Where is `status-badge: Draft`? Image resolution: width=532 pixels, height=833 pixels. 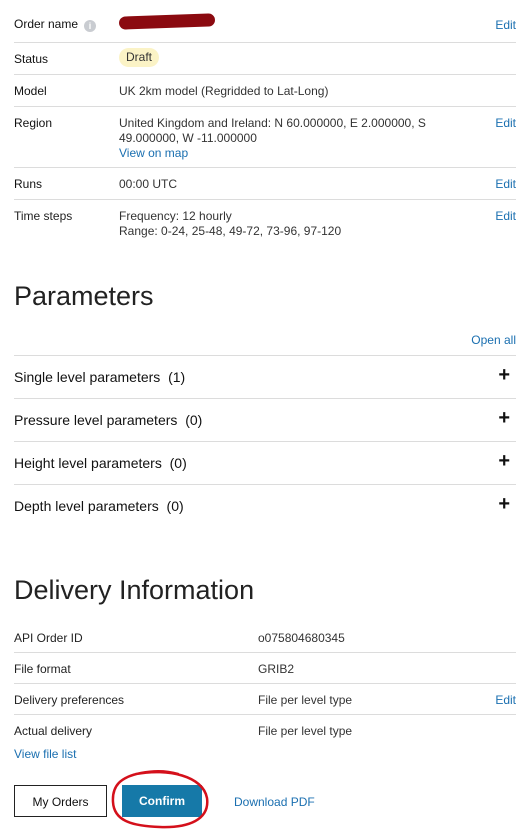
status-badge: Draft is located at coordinates (139, 57).